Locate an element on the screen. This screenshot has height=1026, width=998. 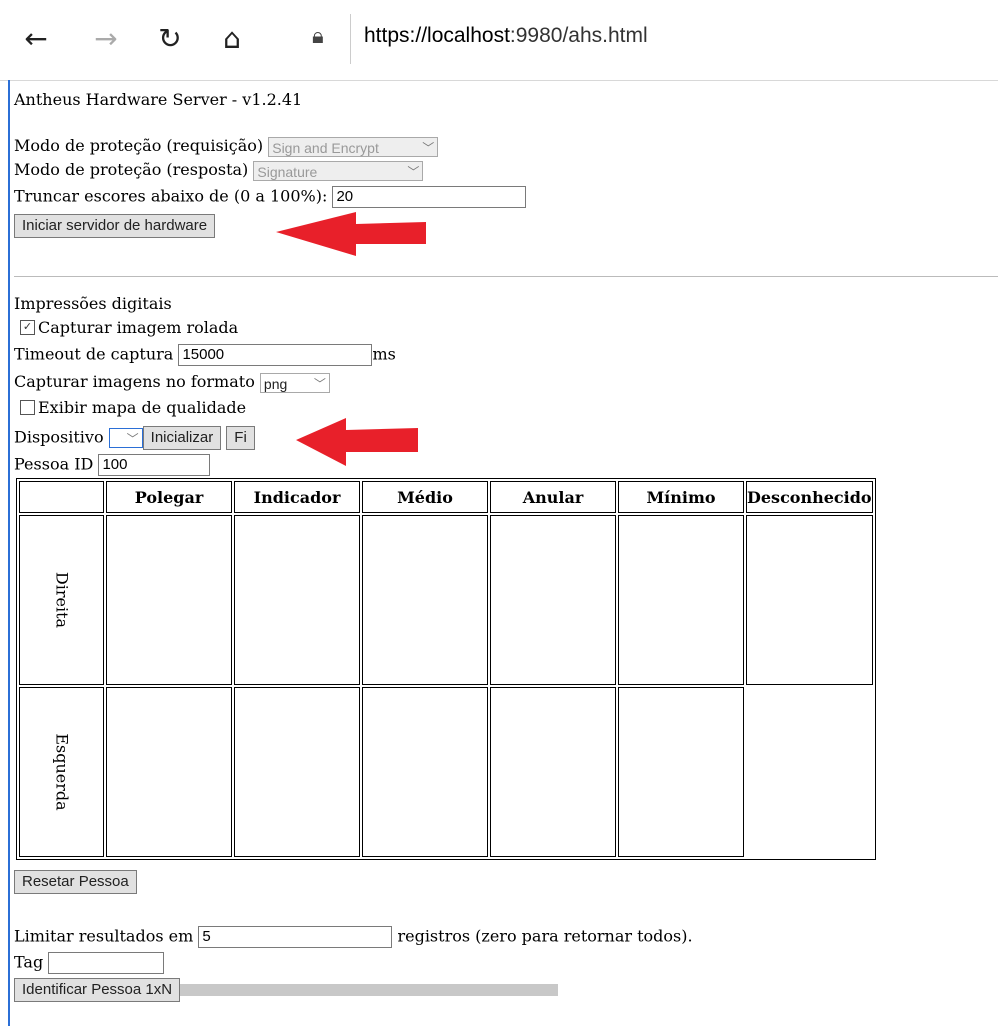
table-row: Direita is located at coordinates (446, 600).